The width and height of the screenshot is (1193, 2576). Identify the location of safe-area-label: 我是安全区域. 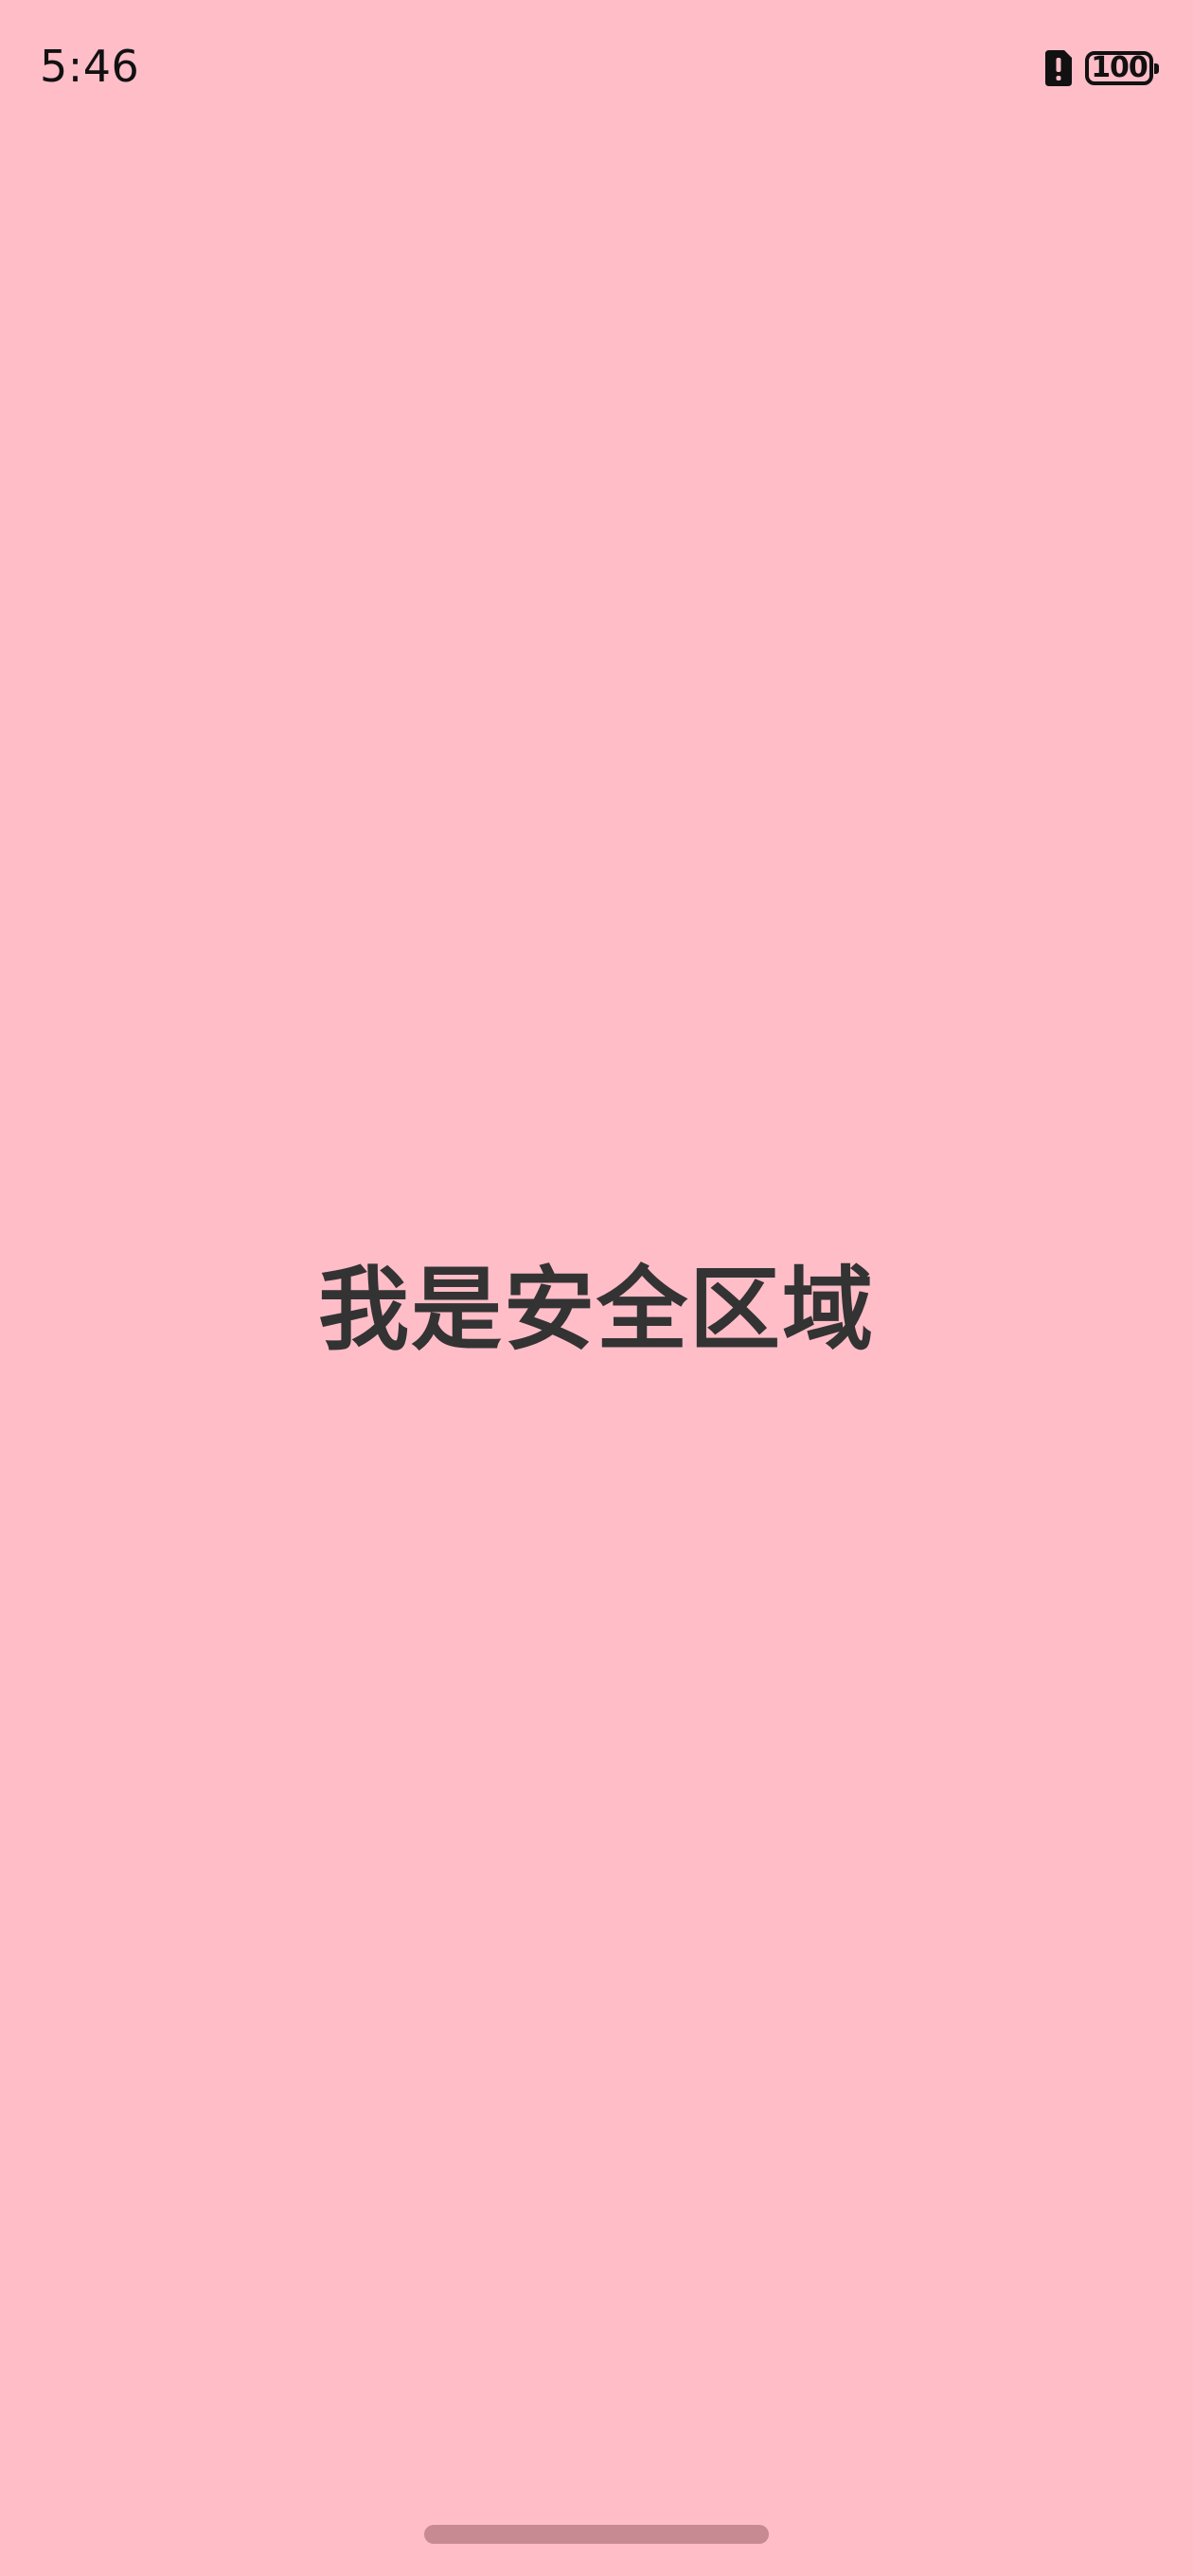
(596, 1310).